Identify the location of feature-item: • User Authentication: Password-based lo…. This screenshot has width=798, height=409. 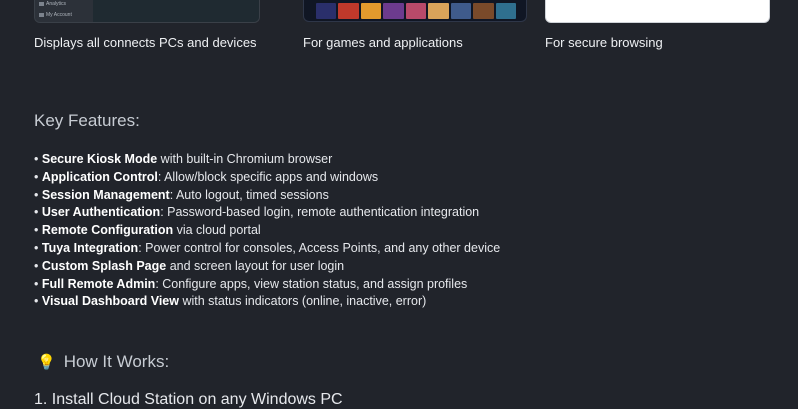
(267, 213).